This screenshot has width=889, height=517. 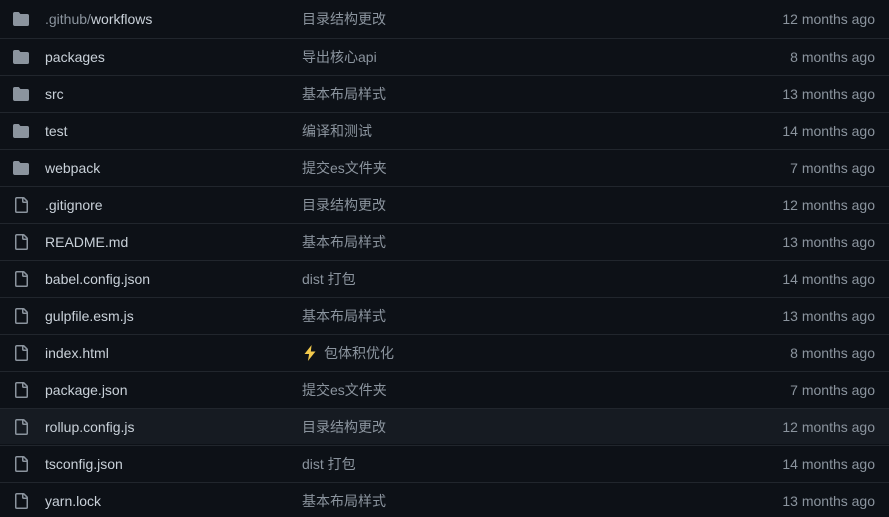 I want to click on file-row: gulpfile.esm.js 基本布局样式 13 months ago, so click(x=444, y=315).